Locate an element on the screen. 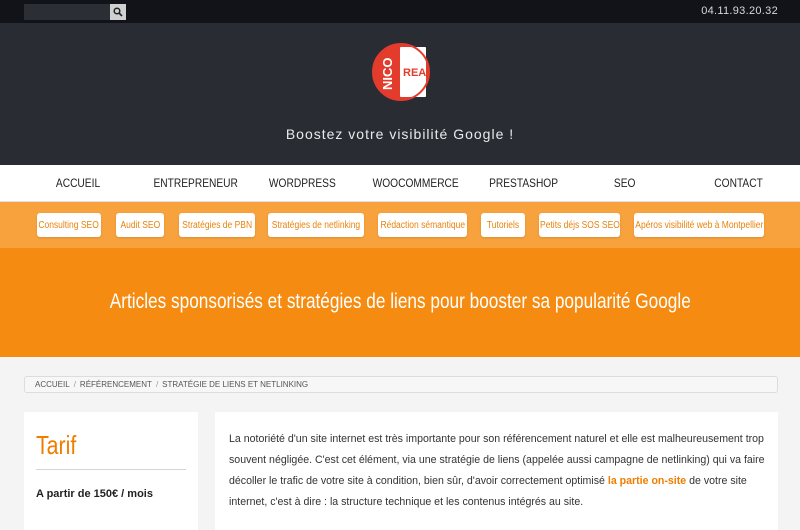 The height and width of the screenshot is (530, 800). chip-label: Stratégies de PBN is located at coordinates (217, 225).